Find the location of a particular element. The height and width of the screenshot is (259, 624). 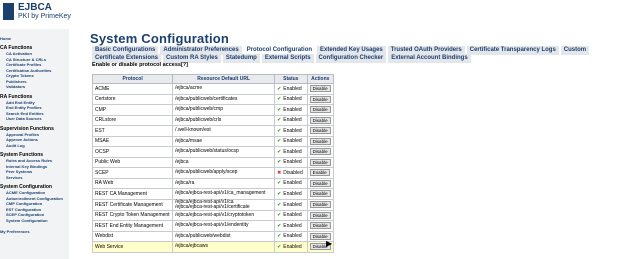

protocol-name: Webdist is located at coordinates (132, 236).